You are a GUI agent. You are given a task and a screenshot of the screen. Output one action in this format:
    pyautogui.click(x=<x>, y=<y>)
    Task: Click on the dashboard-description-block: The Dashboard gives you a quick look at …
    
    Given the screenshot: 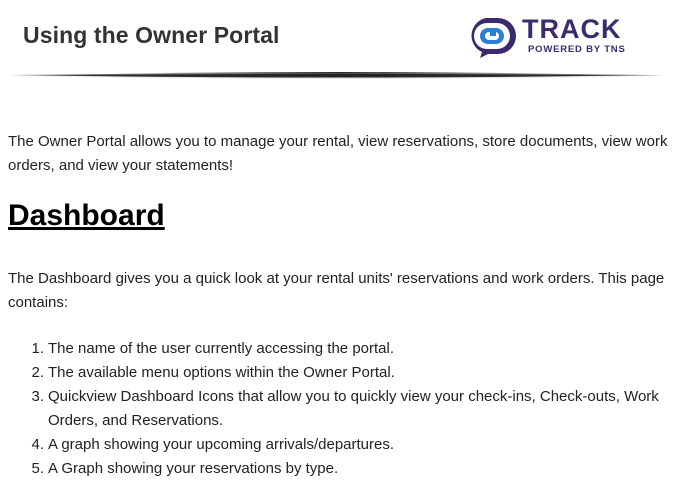 What is the action you would take?
    pyautogui.click(x=340, y=291)
    